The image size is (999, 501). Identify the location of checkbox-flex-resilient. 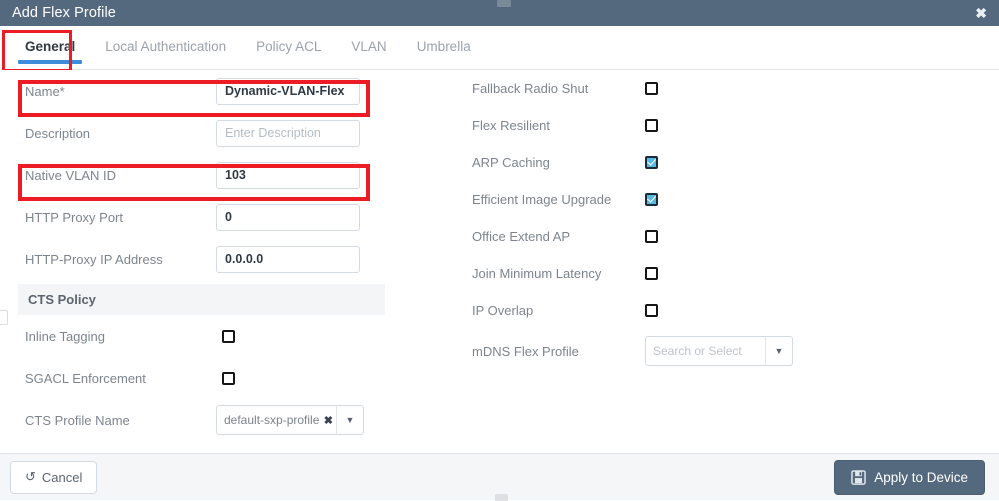
(651, 125).